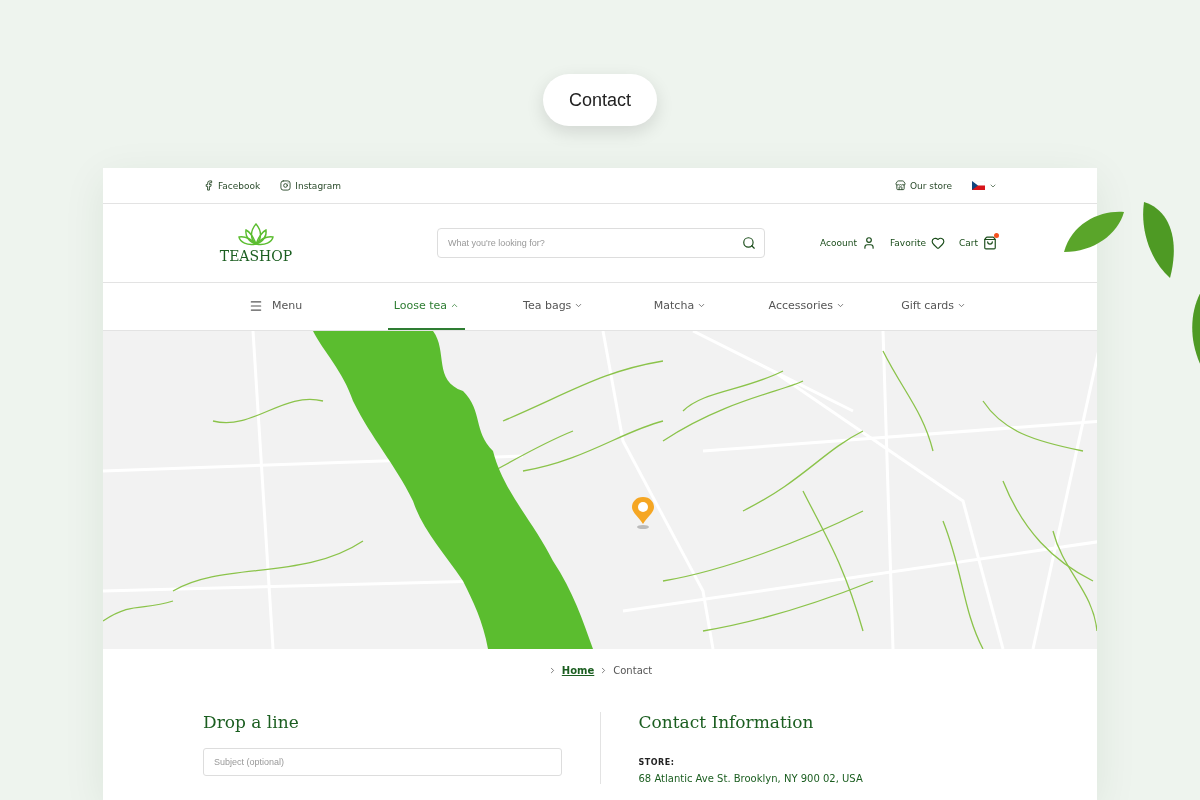 This screenshot has width=1200, height=800. I want to click on contact-heading: Contact Information, so click(726, 722).